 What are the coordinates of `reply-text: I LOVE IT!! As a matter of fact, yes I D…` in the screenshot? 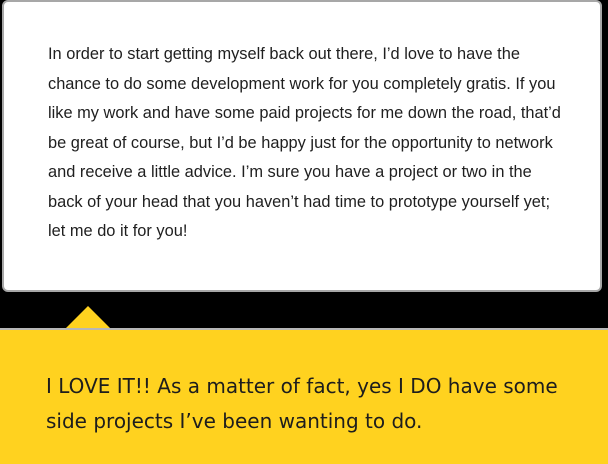 It's located at (302, 403).